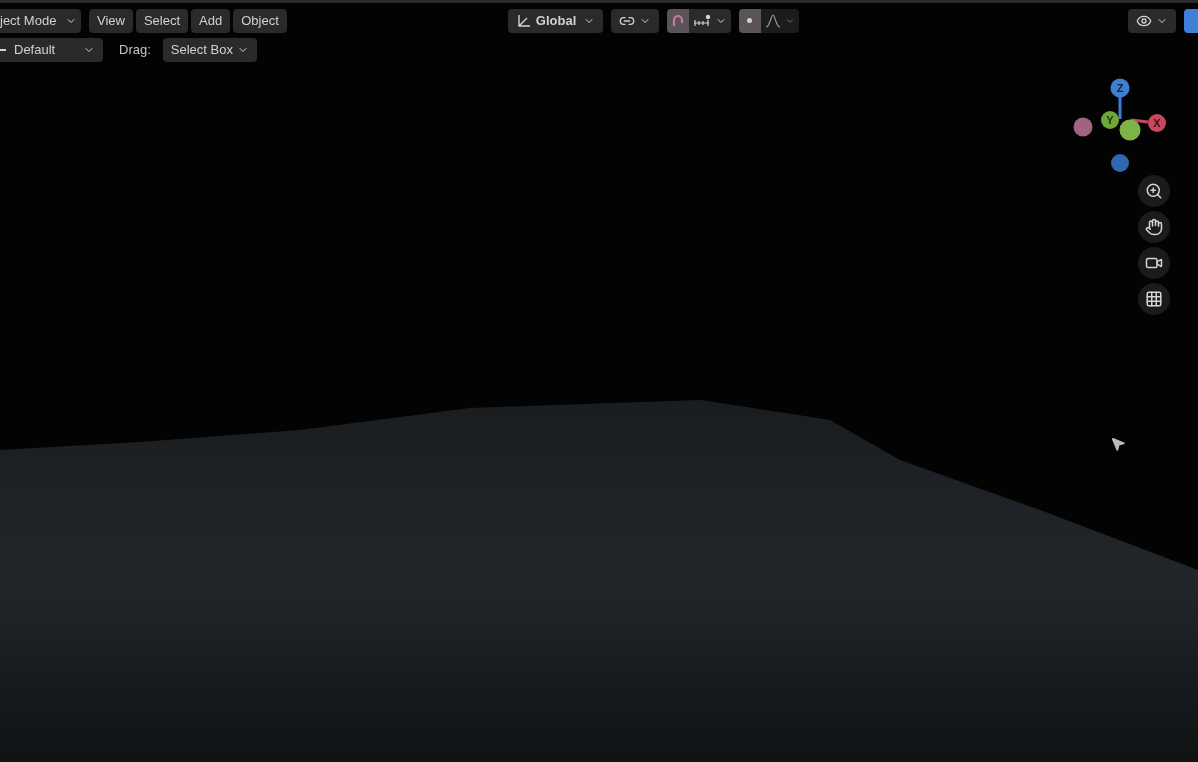 The height and width of the screenshot is (762, 1198). I want to click on drag-dropdown: Select Box, so click(209, 50).